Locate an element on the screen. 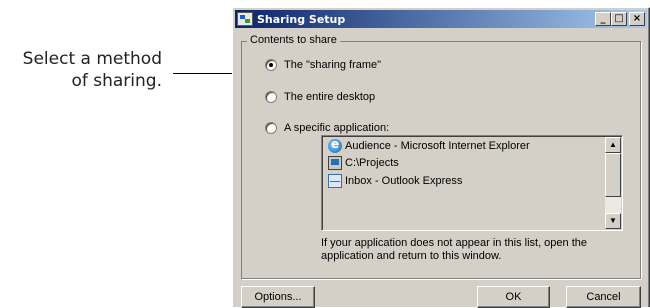  scroll-down-button: ▼ is located at coordinates (613, 221).